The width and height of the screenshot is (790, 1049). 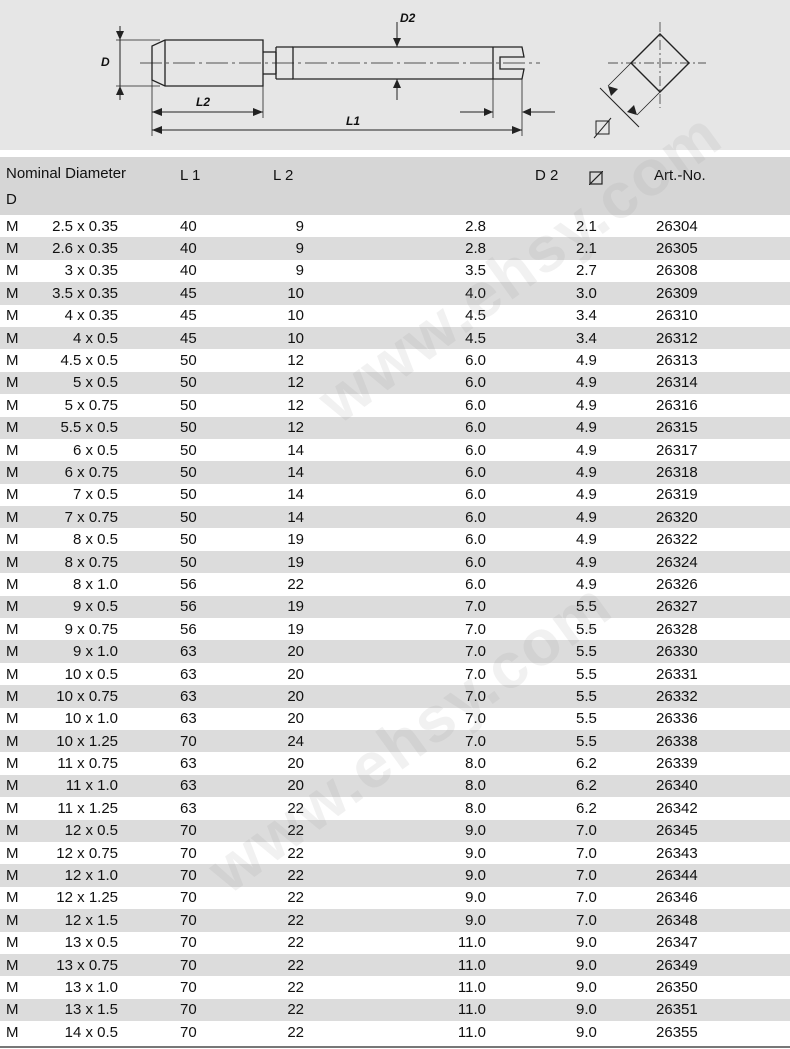 What do you see at coordinates (91, 943) in the screenshot?
I see `row-size: 13 x 0.5` at bounding box center [91, 943].